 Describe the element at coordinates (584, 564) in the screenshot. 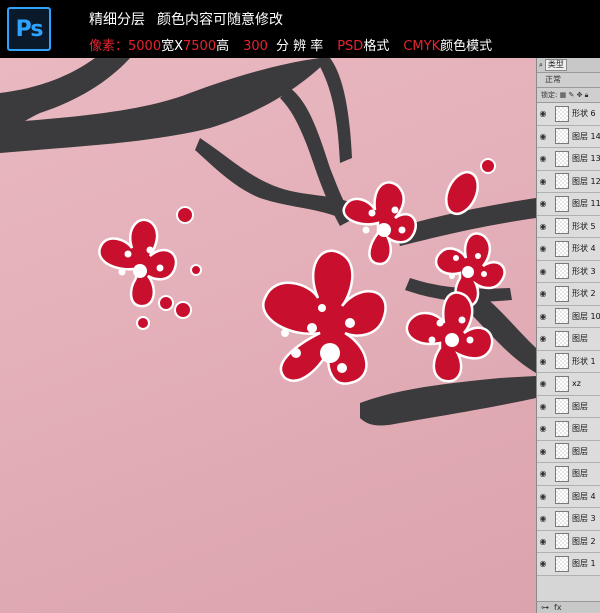

I see `layer-name: 图层 1` at that location.